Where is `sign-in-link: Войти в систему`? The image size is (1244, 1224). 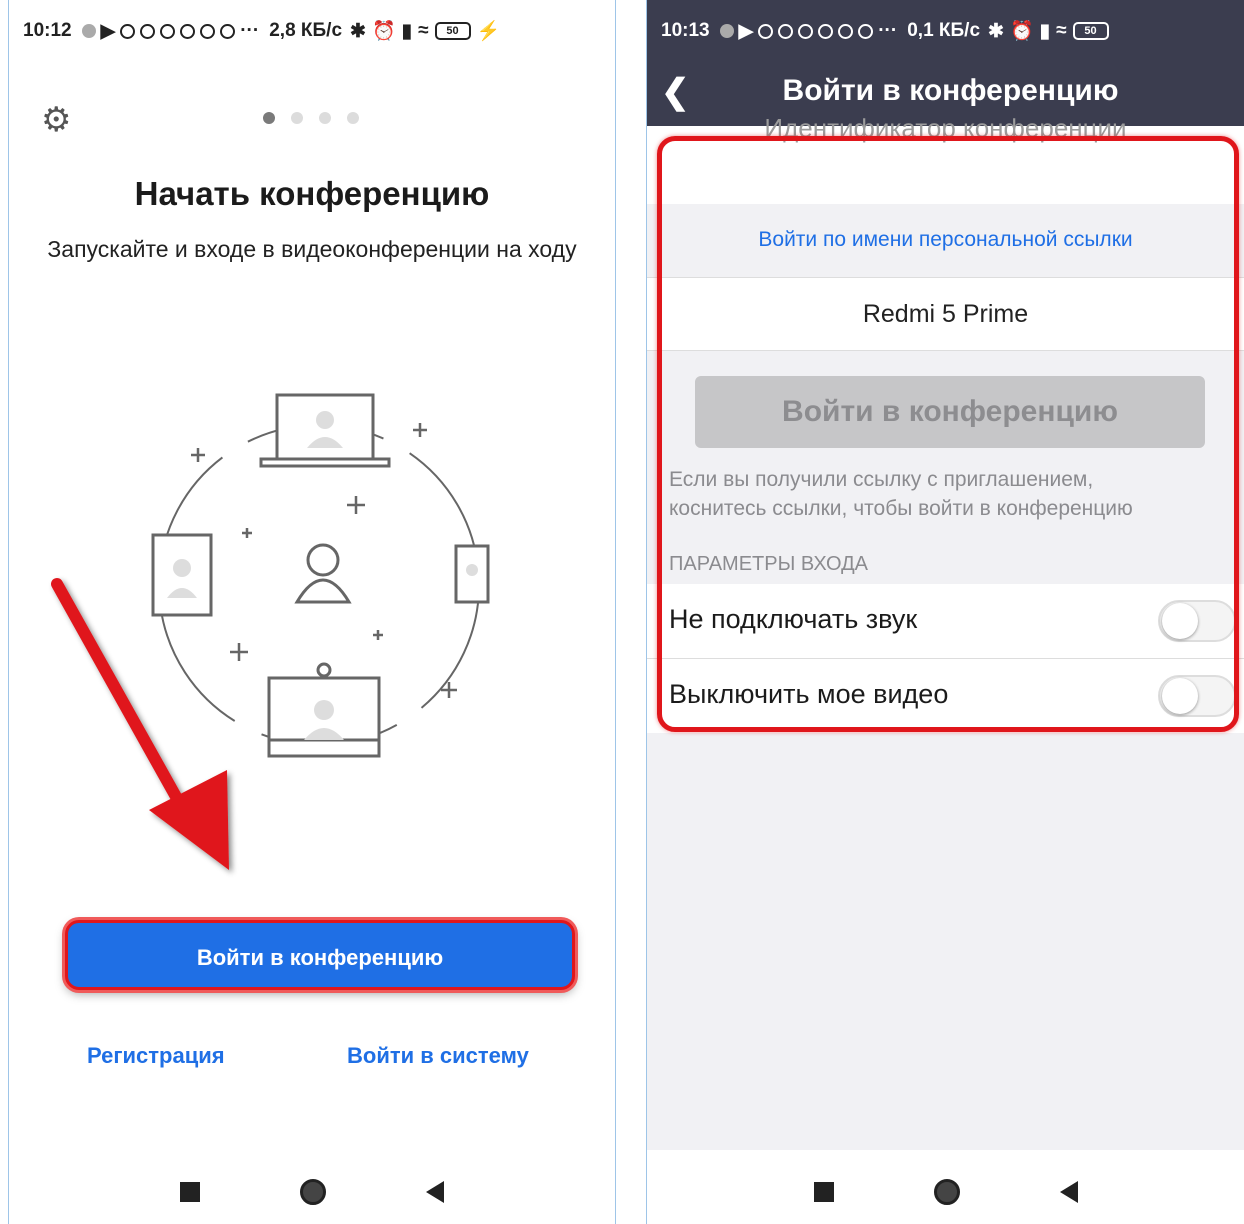
sign-in-link: Войти в систему is located at coordinates (438, 1056).